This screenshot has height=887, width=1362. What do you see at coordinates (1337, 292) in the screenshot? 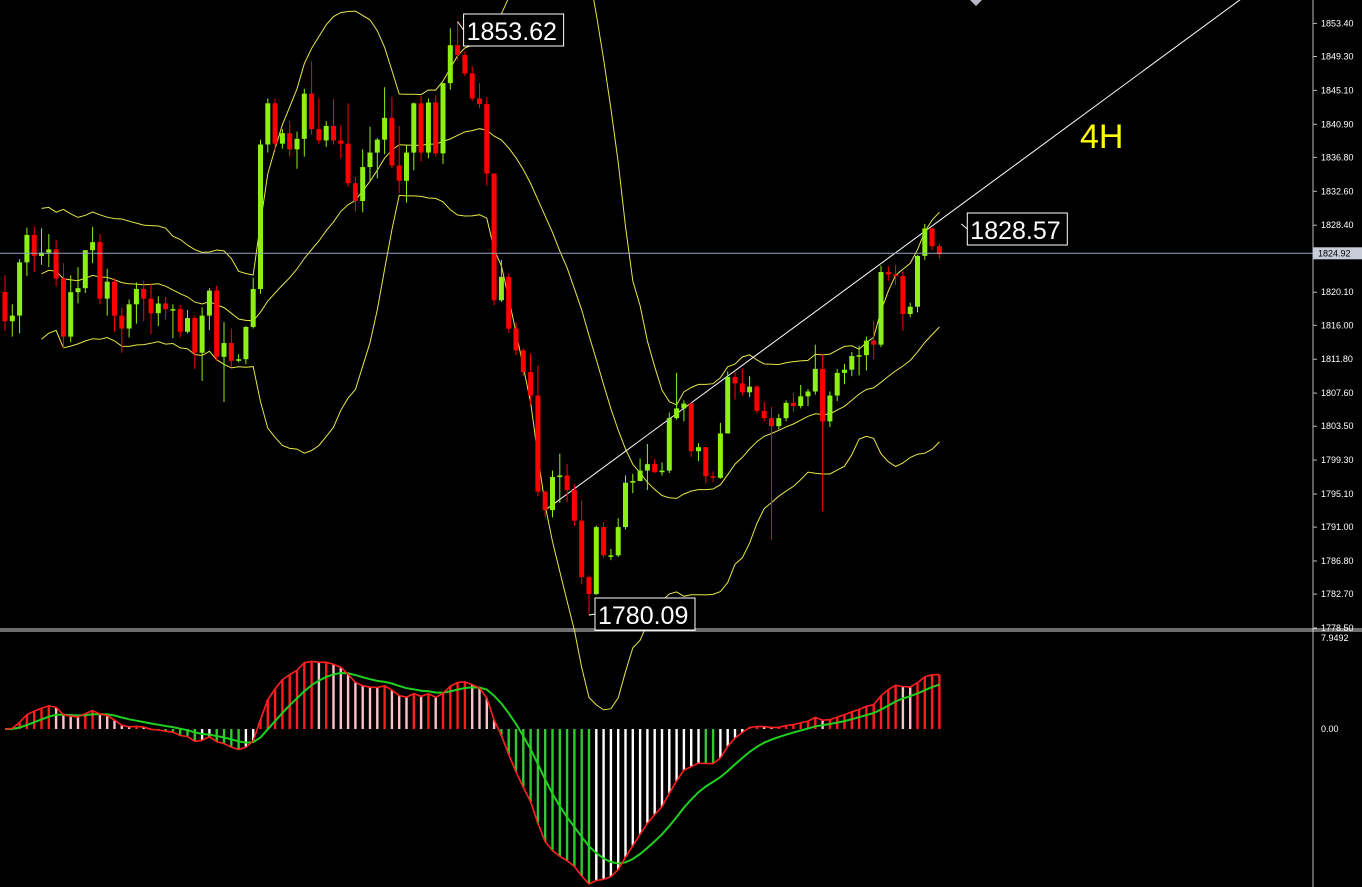
I see `price-tick-label: 1820.10` at bounding box center [1337, 292].